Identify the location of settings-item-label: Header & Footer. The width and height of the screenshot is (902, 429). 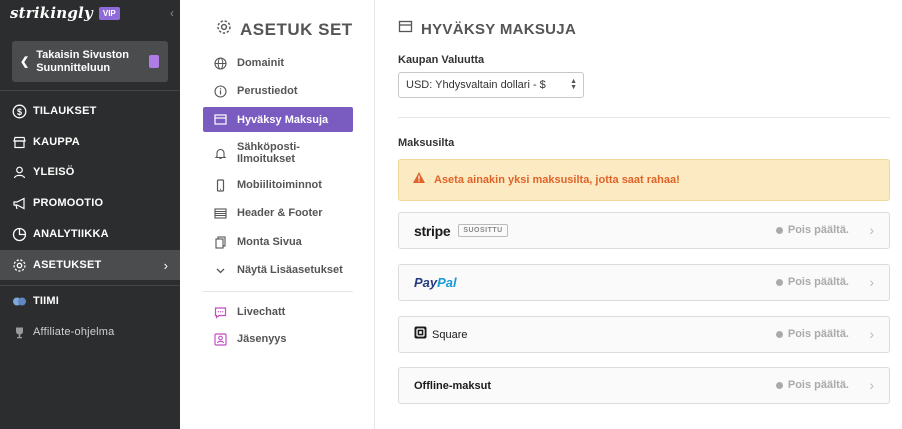
(280, 213).